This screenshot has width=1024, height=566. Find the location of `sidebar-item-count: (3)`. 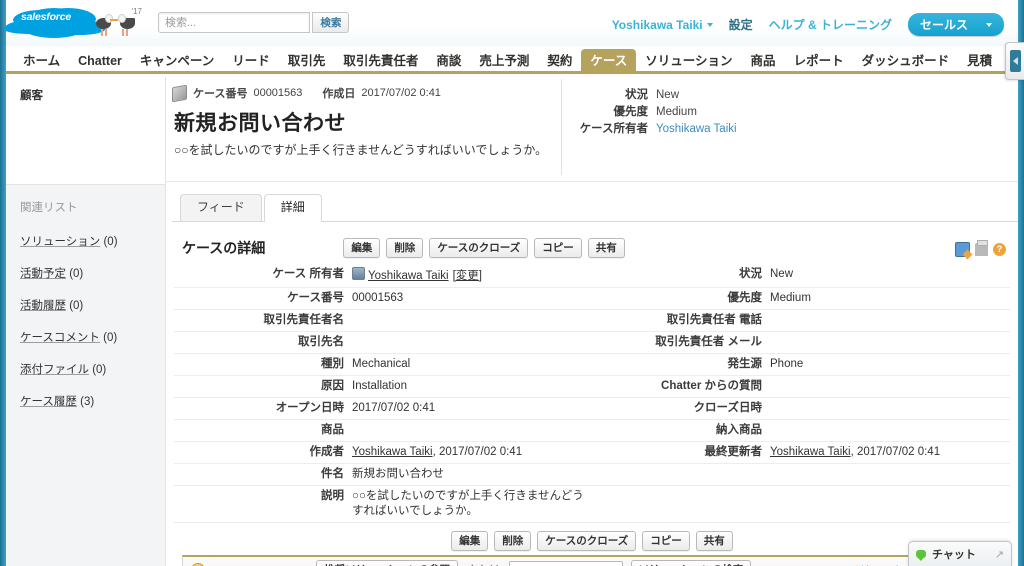

sidebar-item-count: (3) is located at coordinates (85, 402).